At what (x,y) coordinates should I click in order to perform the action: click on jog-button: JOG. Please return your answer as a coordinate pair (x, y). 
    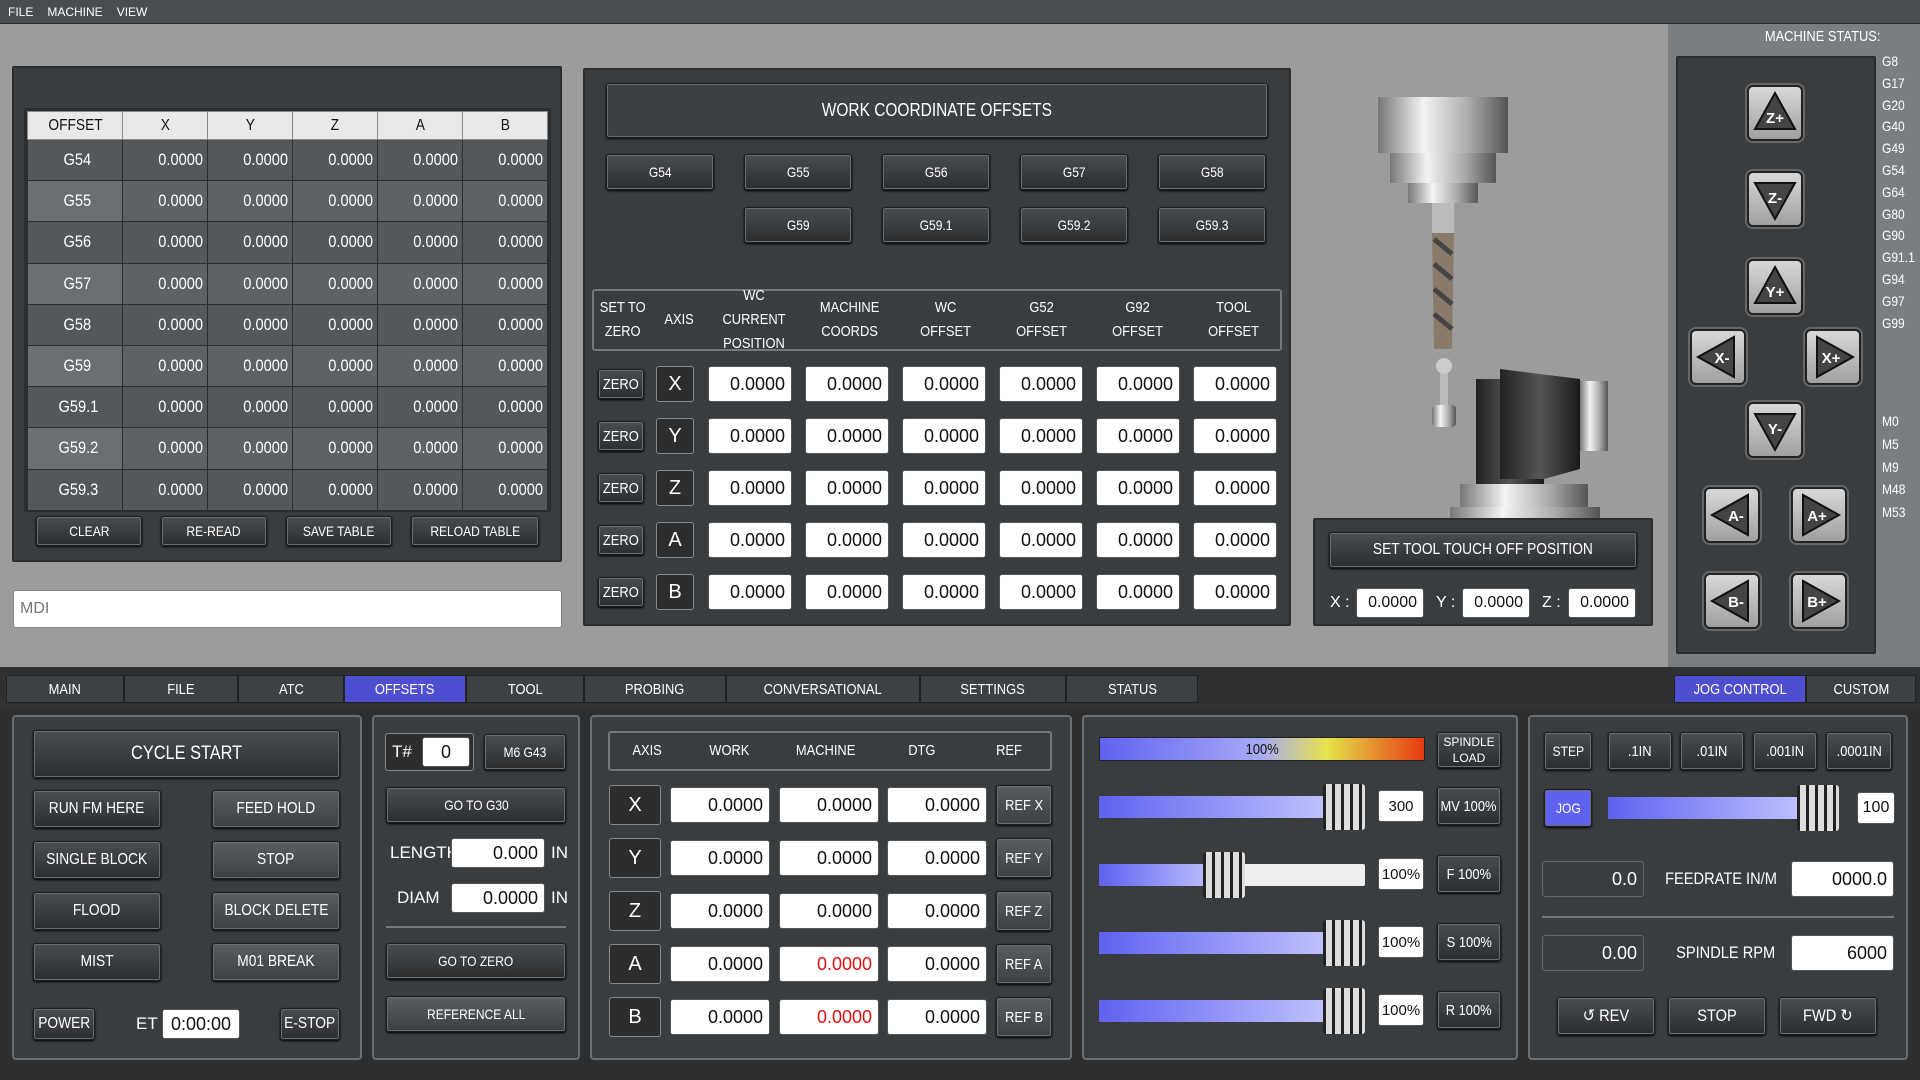
    Looking at the image, I should click on (1568, 808).